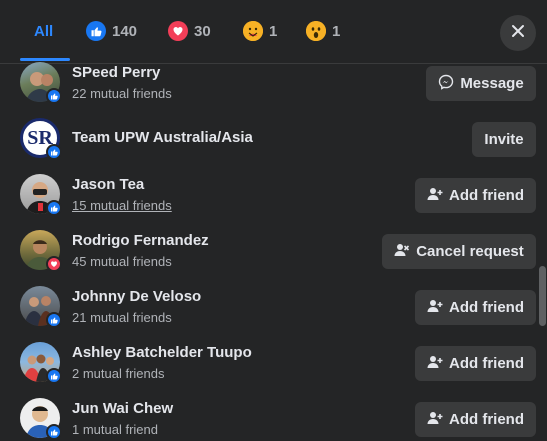 The height and width of the screenshot is (441, 547). I want to click on person-name: Team UPW Australia/Asia, so click(162, 137).